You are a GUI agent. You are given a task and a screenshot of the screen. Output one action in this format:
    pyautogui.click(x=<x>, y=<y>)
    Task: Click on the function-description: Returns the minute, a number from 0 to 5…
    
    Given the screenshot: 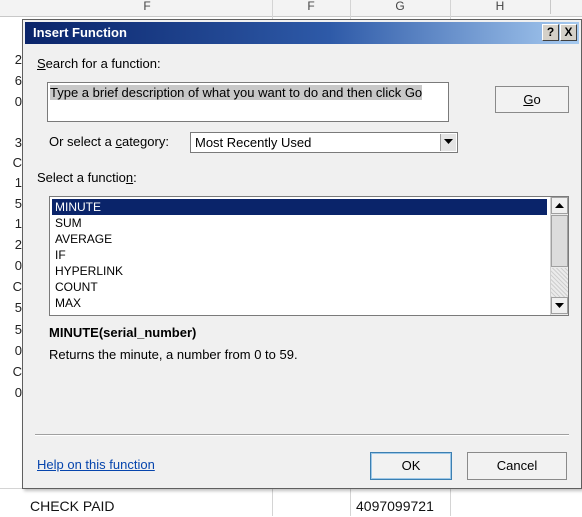 What is the action you would take?
    pyautogui.click(x=173, y=354)
    